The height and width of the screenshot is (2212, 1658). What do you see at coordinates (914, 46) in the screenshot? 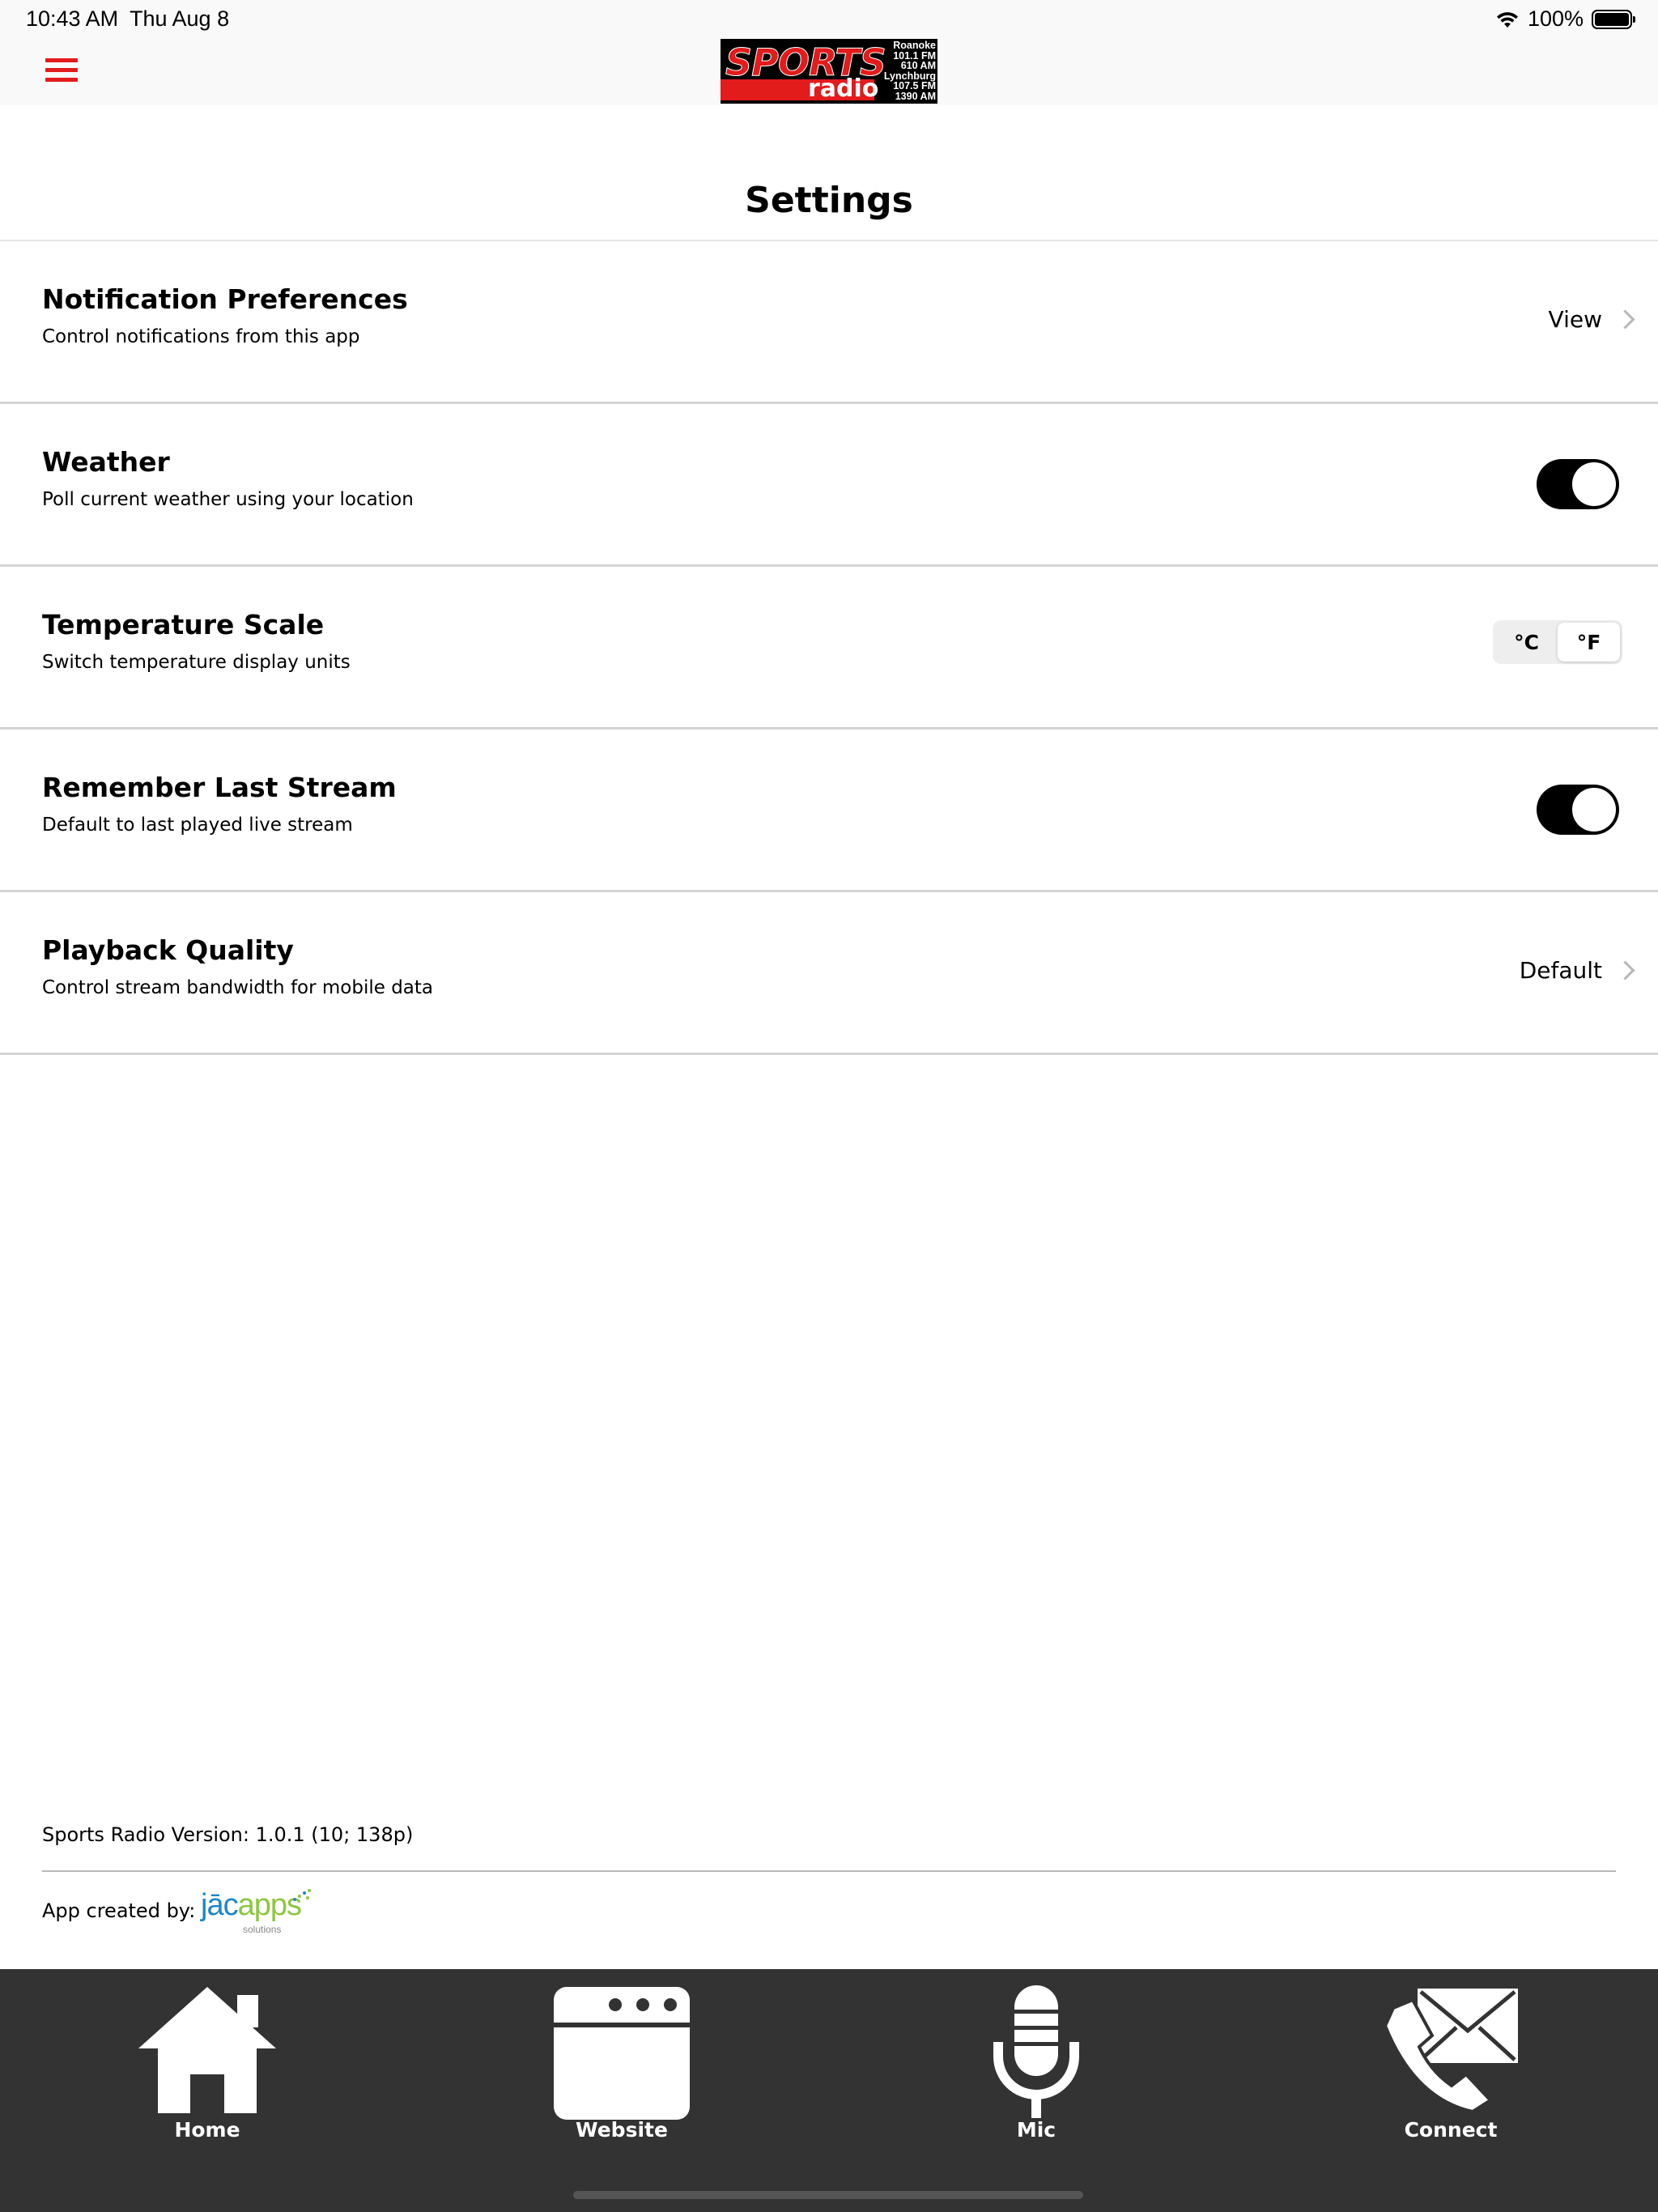
I see `logo-line: Roanoke` at bounding box center [914, 46].